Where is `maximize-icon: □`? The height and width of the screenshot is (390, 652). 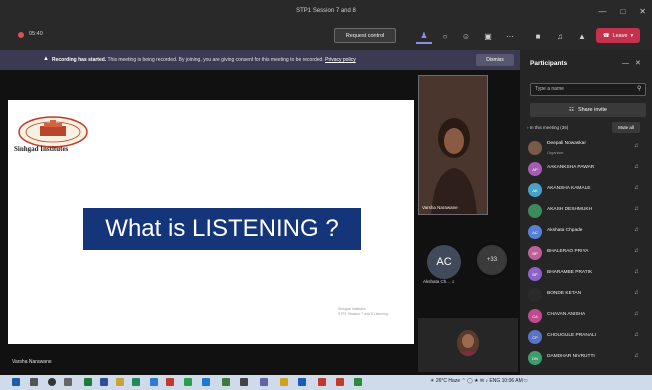
maximize-icon: □ is located at coordinates (622, 11).